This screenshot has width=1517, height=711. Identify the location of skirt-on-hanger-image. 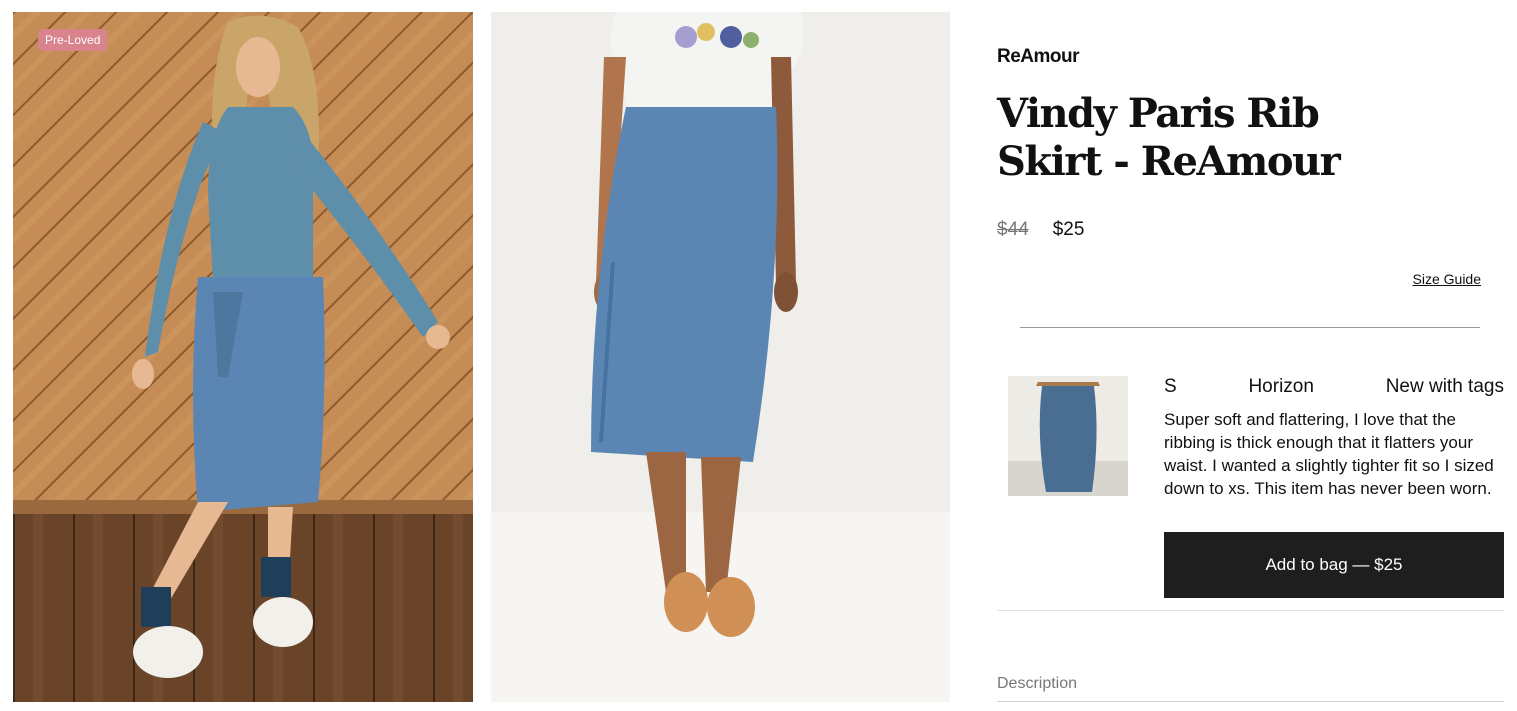
(1068, 436).